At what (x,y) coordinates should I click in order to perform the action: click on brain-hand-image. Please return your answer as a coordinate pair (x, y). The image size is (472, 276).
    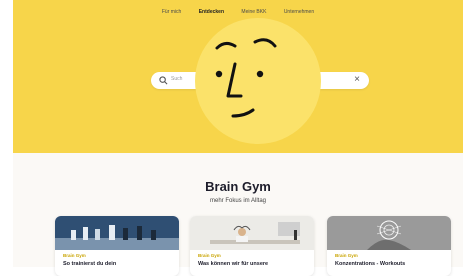
    Looking at the image, I should click on (389, 233).